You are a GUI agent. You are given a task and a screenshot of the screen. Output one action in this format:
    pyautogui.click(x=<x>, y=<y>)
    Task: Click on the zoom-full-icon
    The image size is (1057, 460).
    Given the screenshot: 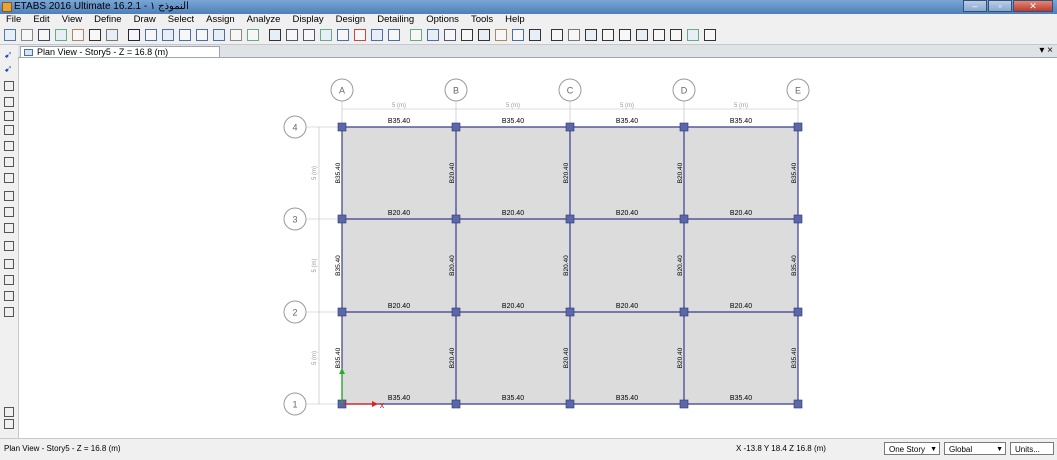 What is the action you would take?
    pyautogui.click(x=202, y=35)
    